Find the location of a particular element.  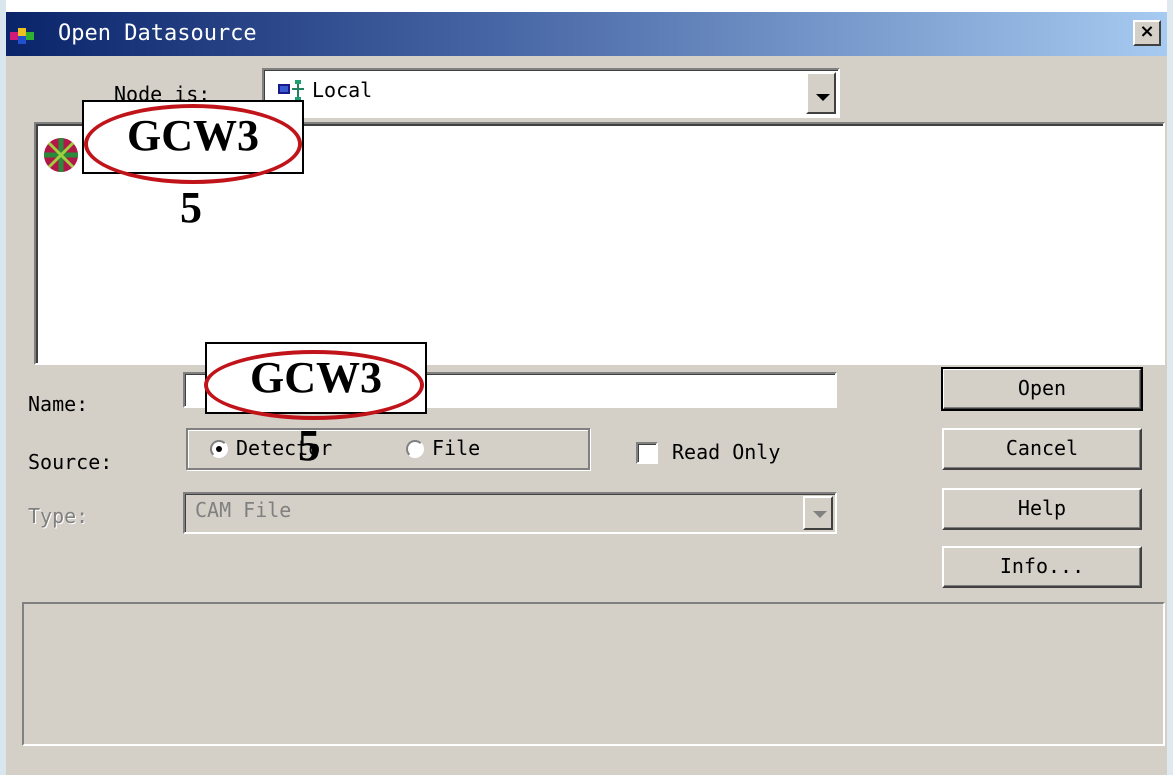

source-radio-group: Detector File is located at coordinates (388, 449).